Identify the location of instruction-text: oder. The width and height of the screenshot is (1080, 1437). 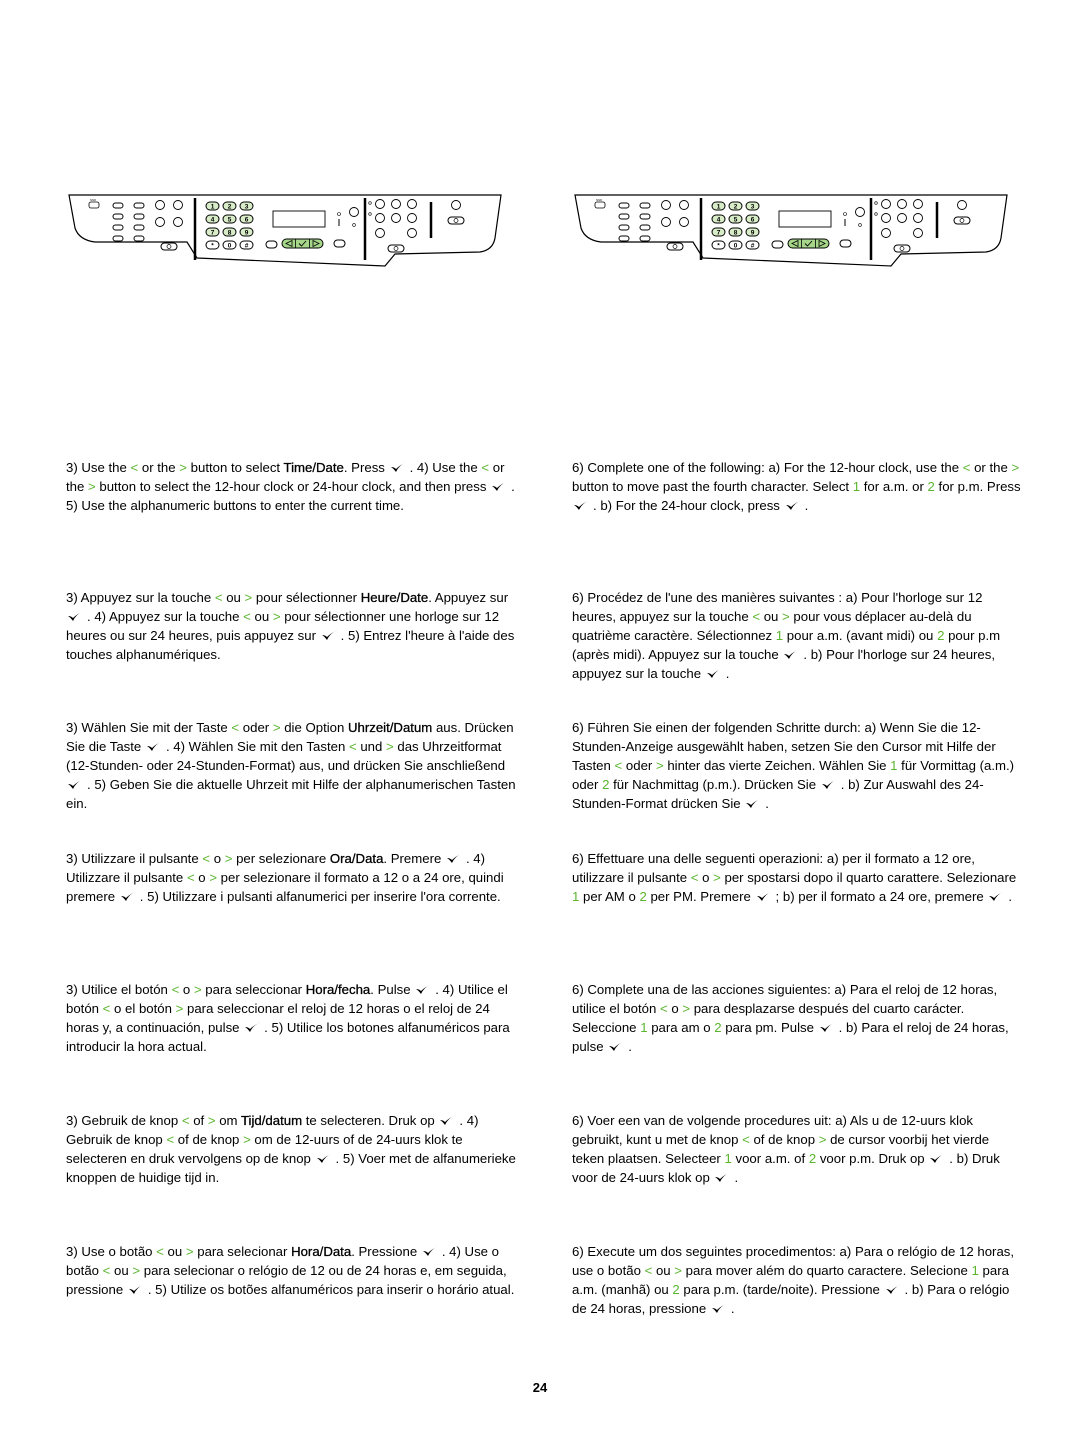
(256, 727).